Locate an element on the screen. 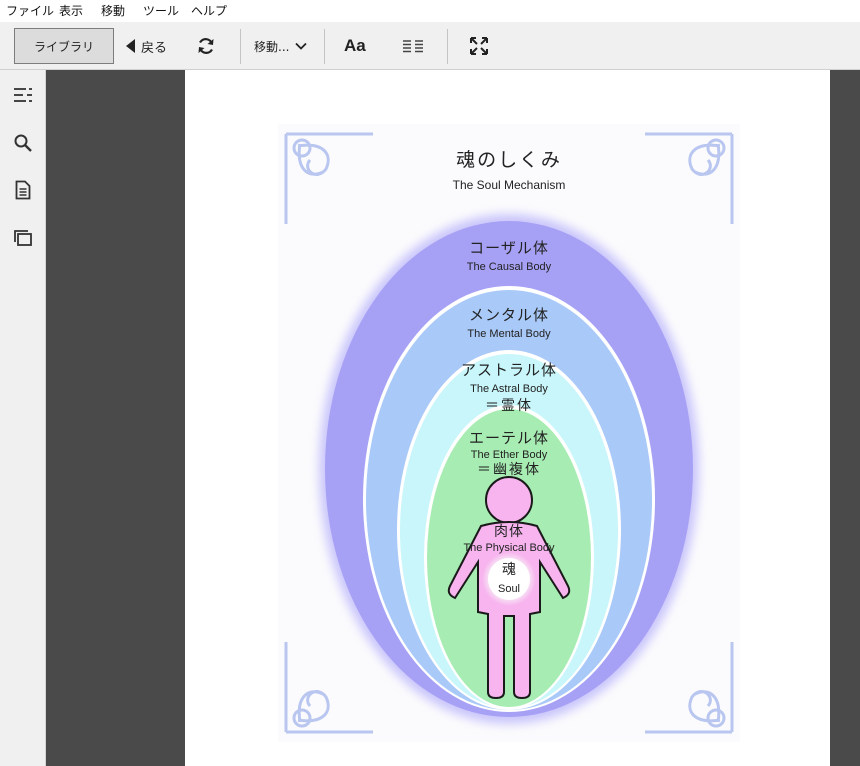 The height and width of the screenshot is (766, 860). back-arrow-icon is located at coordinates (130, 46).